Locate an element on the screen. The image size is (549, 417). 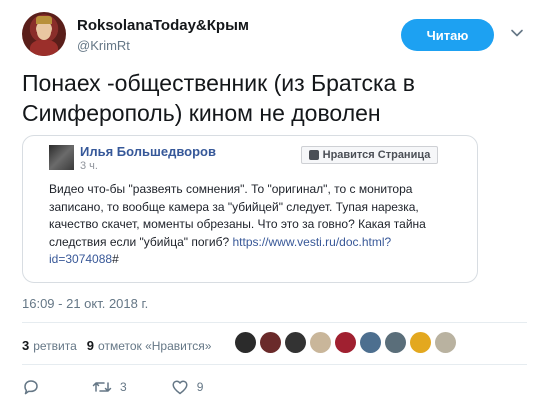
heart-icon is located at coordinates (180, 387).